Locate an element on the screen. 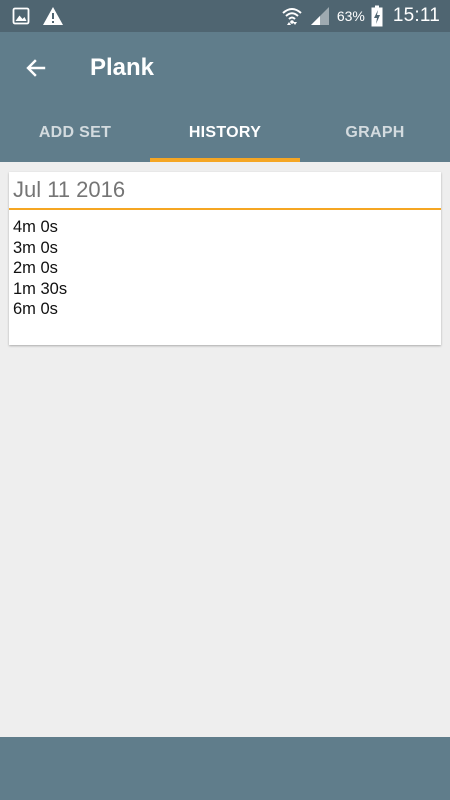  status-right: 63% 15:11 is located at coordinates (365, 16).